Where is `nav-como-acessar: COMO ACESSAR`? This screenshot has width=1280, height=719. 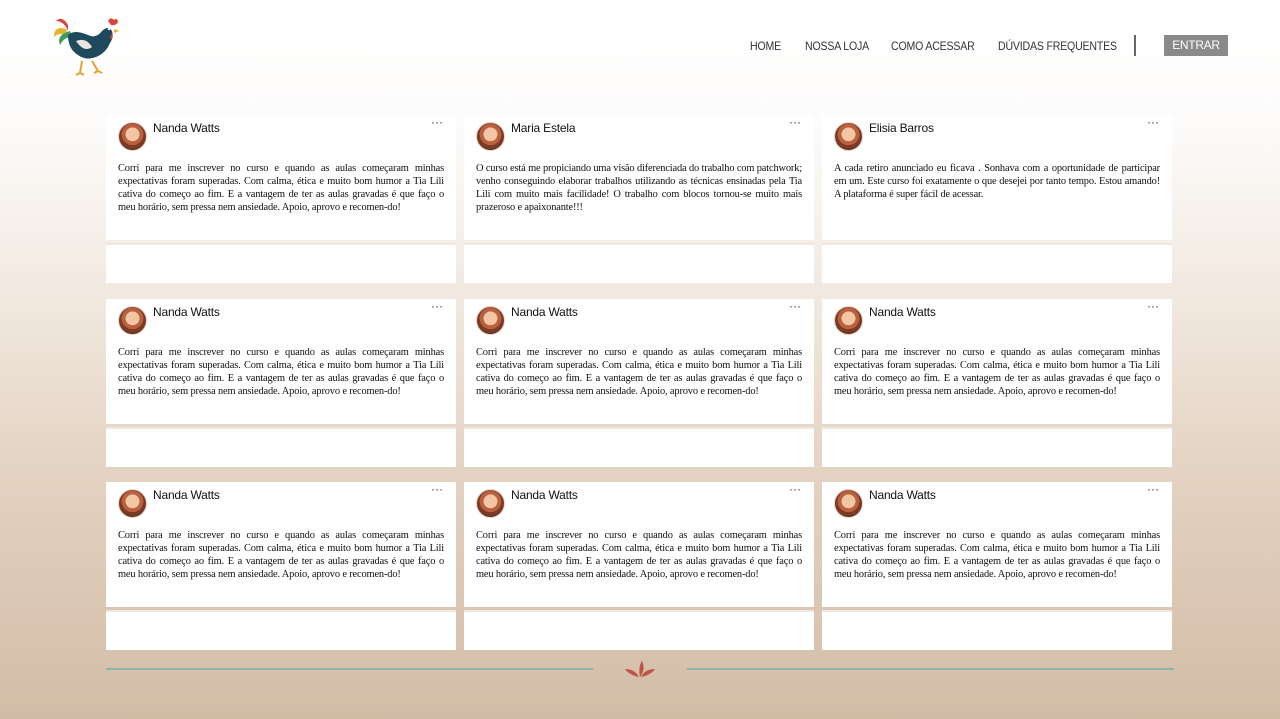 nav-como-acessar: COMO ACESSAR is located at coordinates (933, 46).